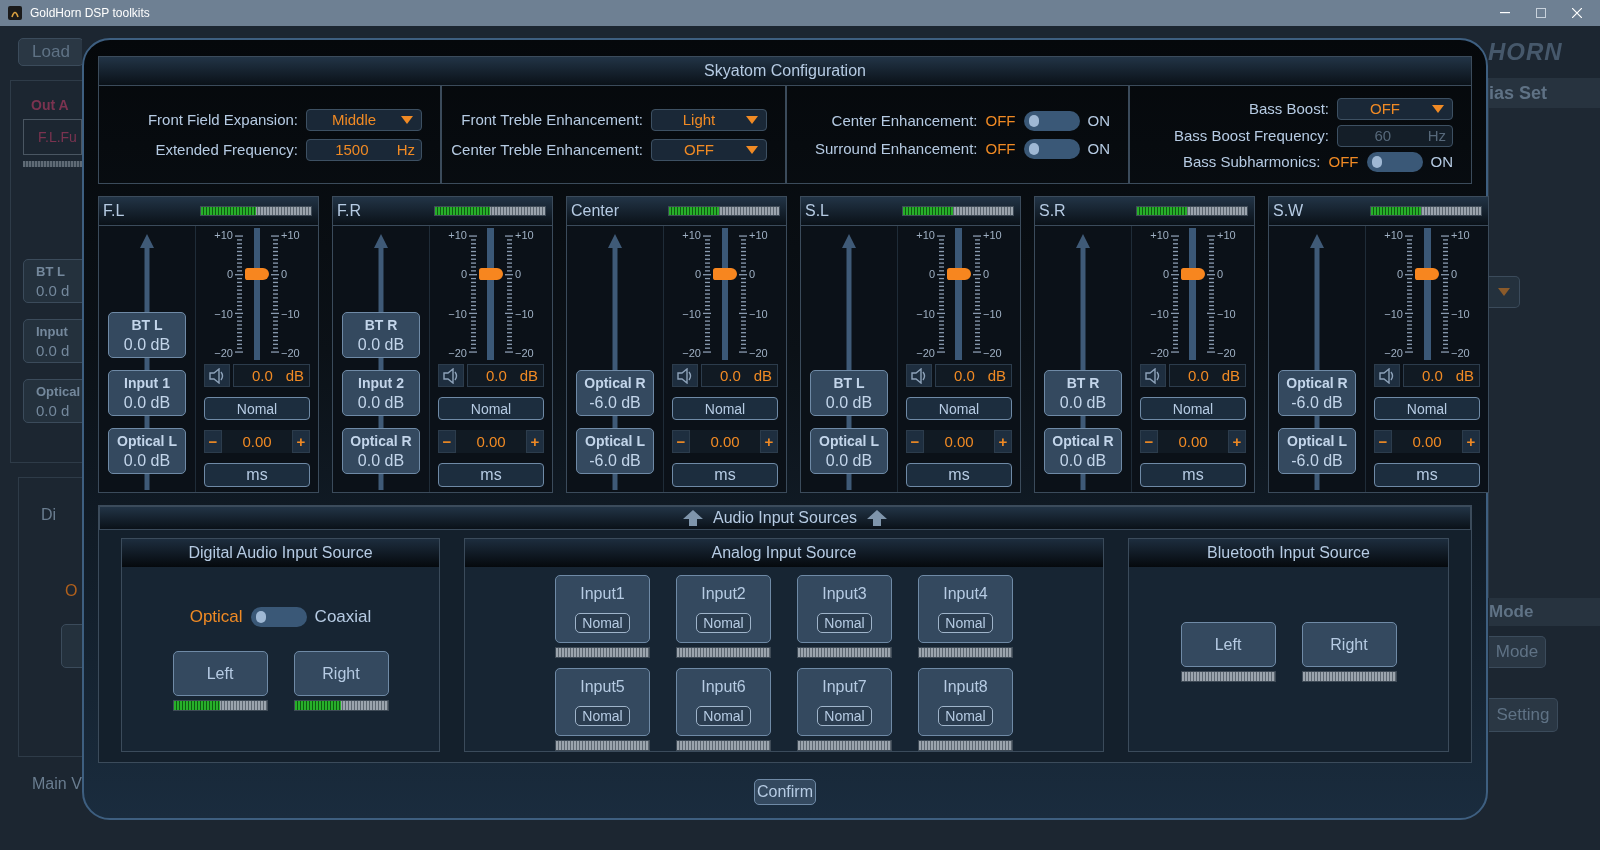 This screenshot has height=850, width=1600. I want to click on source-button: Input 2 0.0 dB, so click(381, 393).